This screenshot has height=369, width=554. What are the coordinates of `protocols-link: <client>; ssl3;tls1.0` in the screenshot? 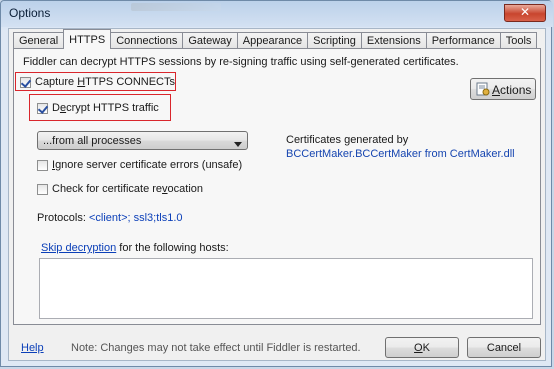 It's located at (136, 218).